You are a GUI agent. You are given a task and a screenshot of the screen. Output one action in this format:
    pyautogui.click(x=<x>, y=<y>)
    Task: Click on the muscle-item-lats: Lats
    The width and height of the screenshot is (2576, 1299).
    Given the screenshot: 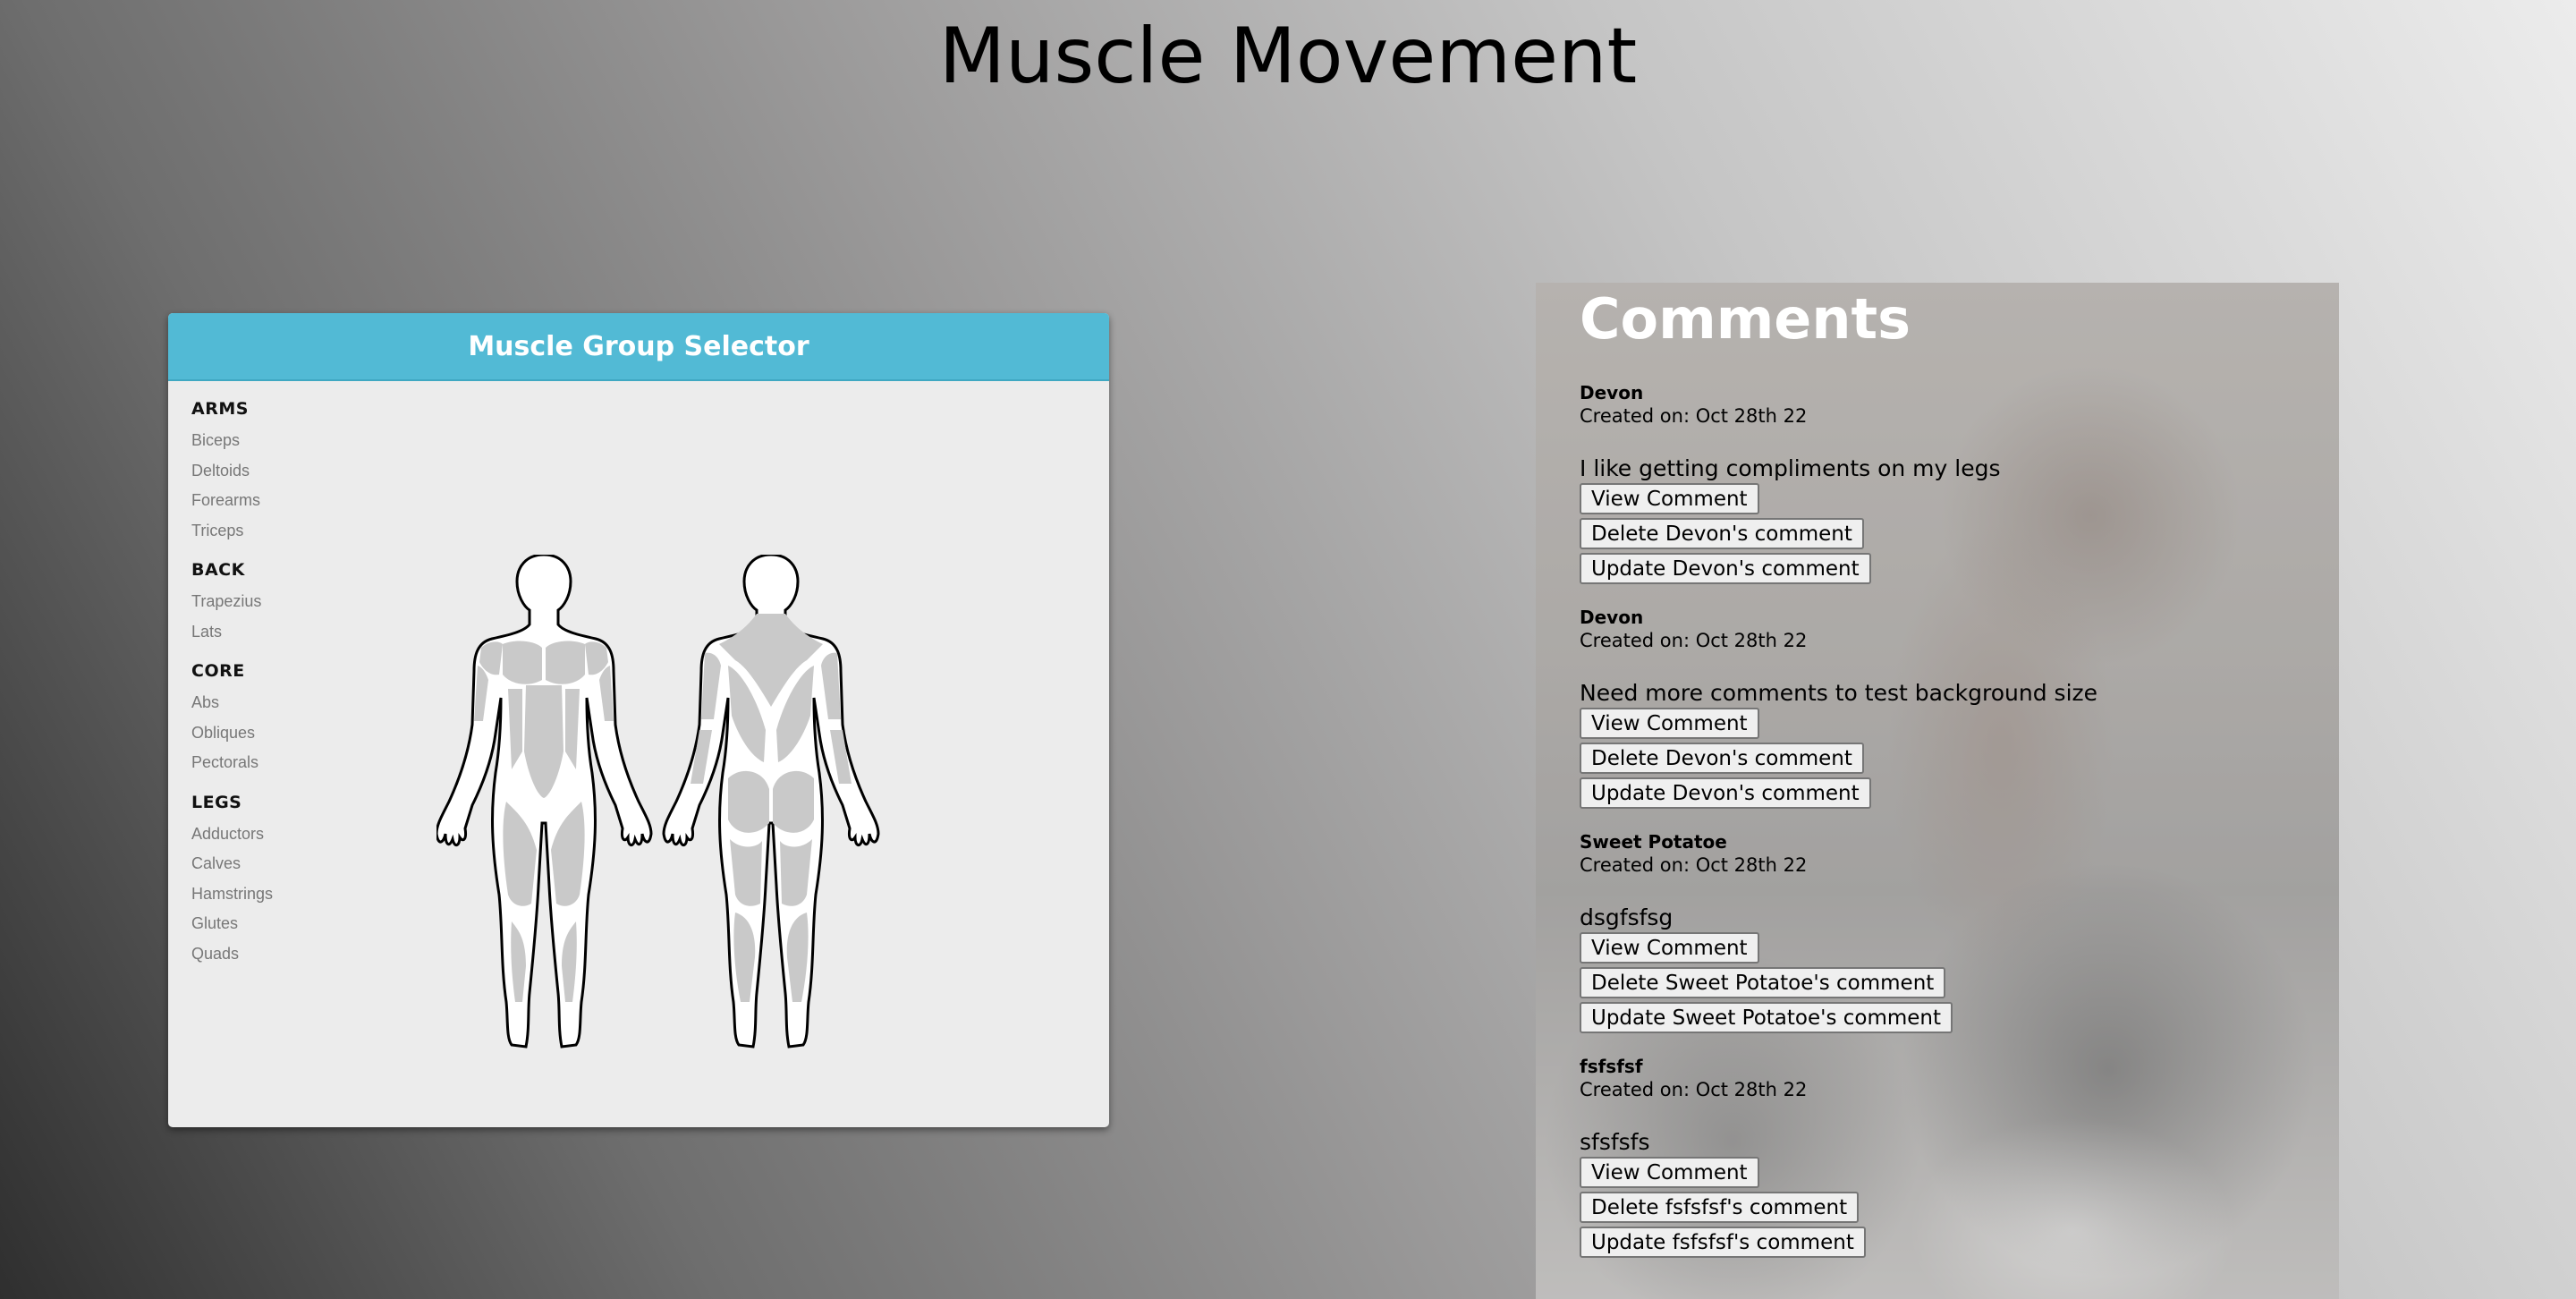 What is the action you would take?
    pyautogui.click(x=232, y=632)
    